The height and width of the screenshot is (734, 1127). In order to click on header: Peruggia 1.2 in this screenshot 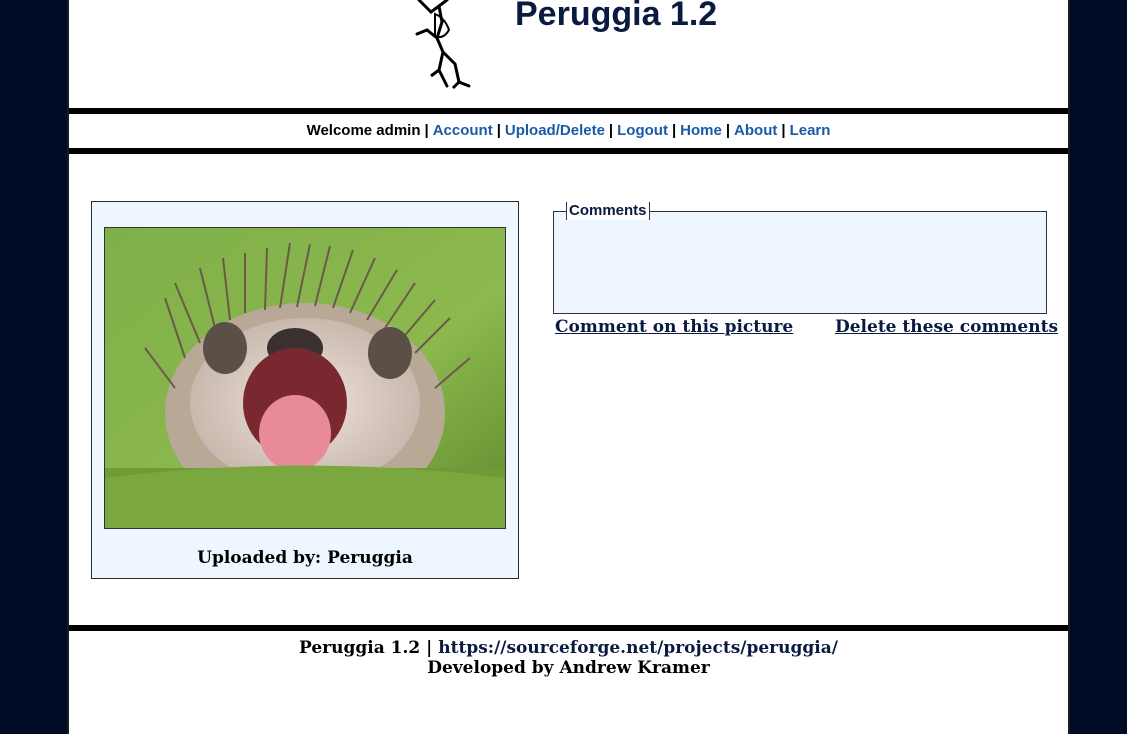, I will do `click(568, 54)`.